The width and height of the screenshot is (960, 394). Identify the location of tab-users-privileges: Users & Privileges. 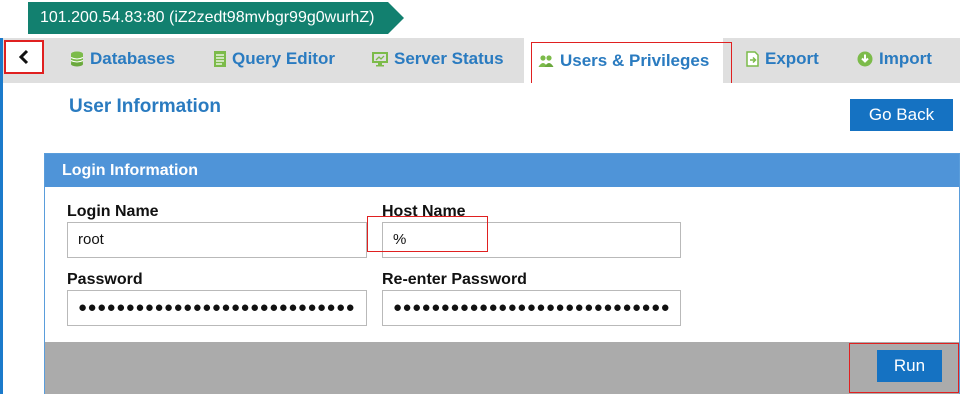
(624, 60).